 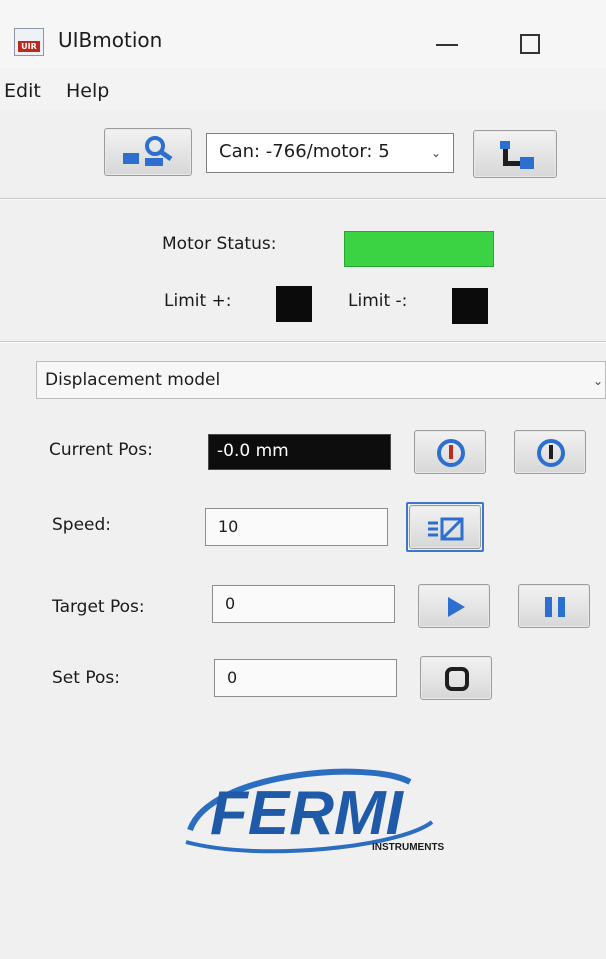 What do you see at coordinates (253, 451) in the screenshot?
I see `current-pos-value: -0.0 mm` at bounding box center [253, 451].